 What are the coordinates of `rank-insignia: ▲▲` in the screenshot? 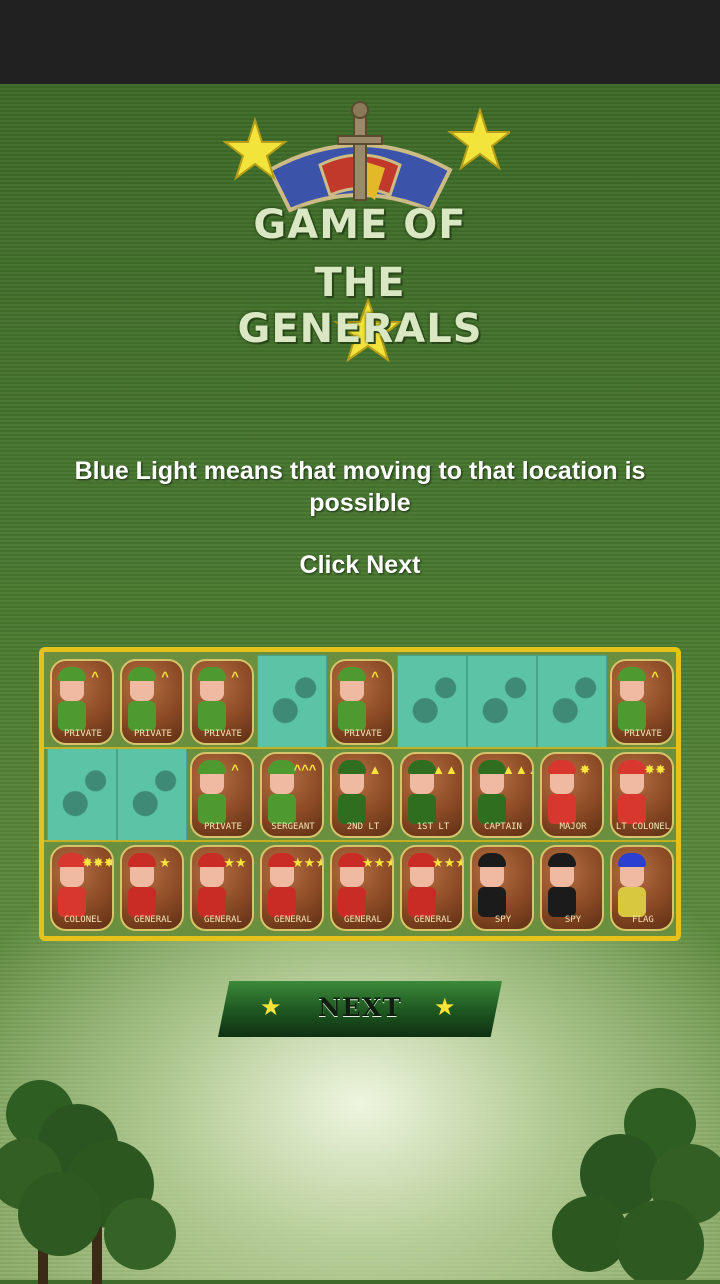 It's located at (445, 769).